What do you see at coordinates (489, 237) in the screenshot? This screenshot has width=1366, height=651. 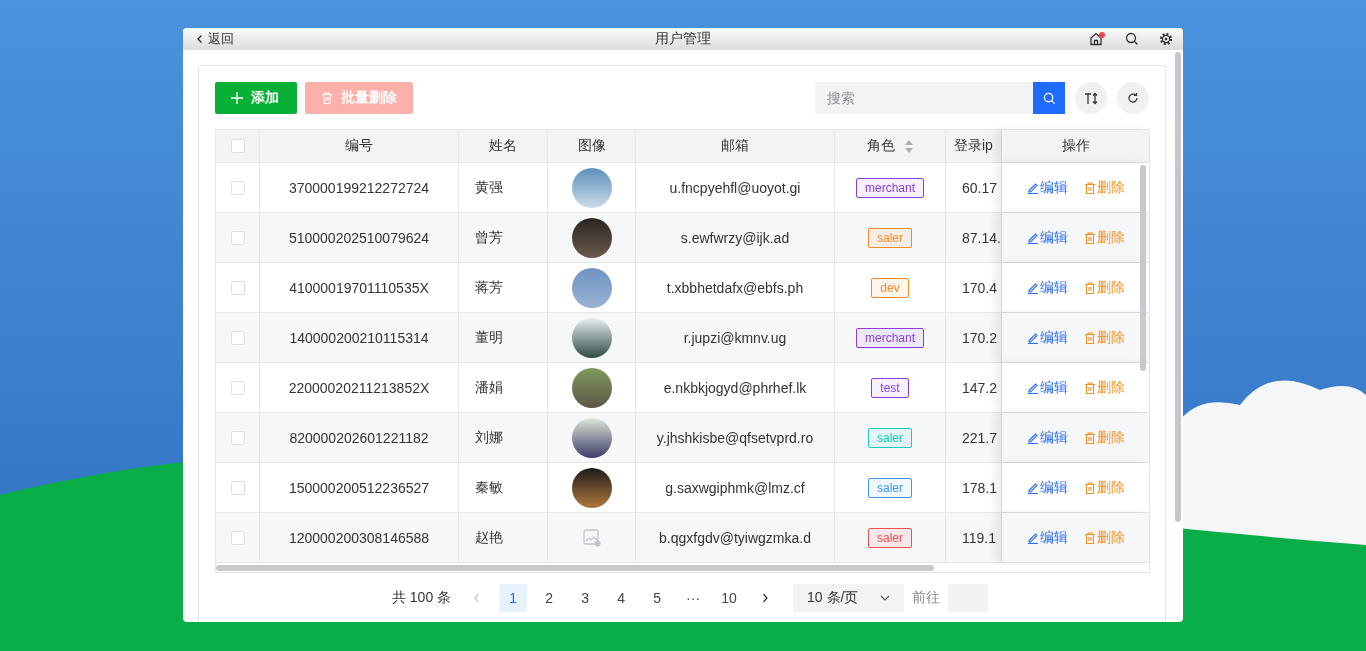 I see `table-cell: 曾芳` at bounding box center [489, 237].